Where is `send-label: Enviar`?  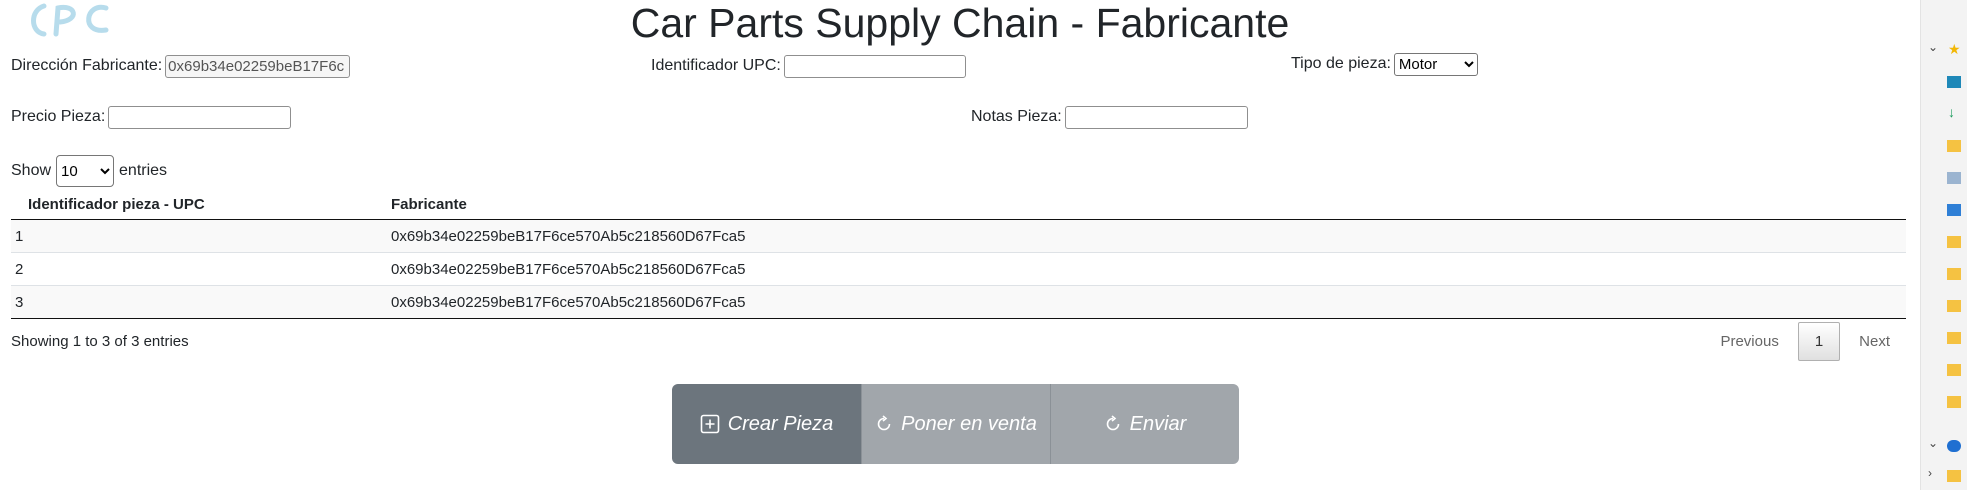
send-label: Enviar is located at coordinates (1158, 423).